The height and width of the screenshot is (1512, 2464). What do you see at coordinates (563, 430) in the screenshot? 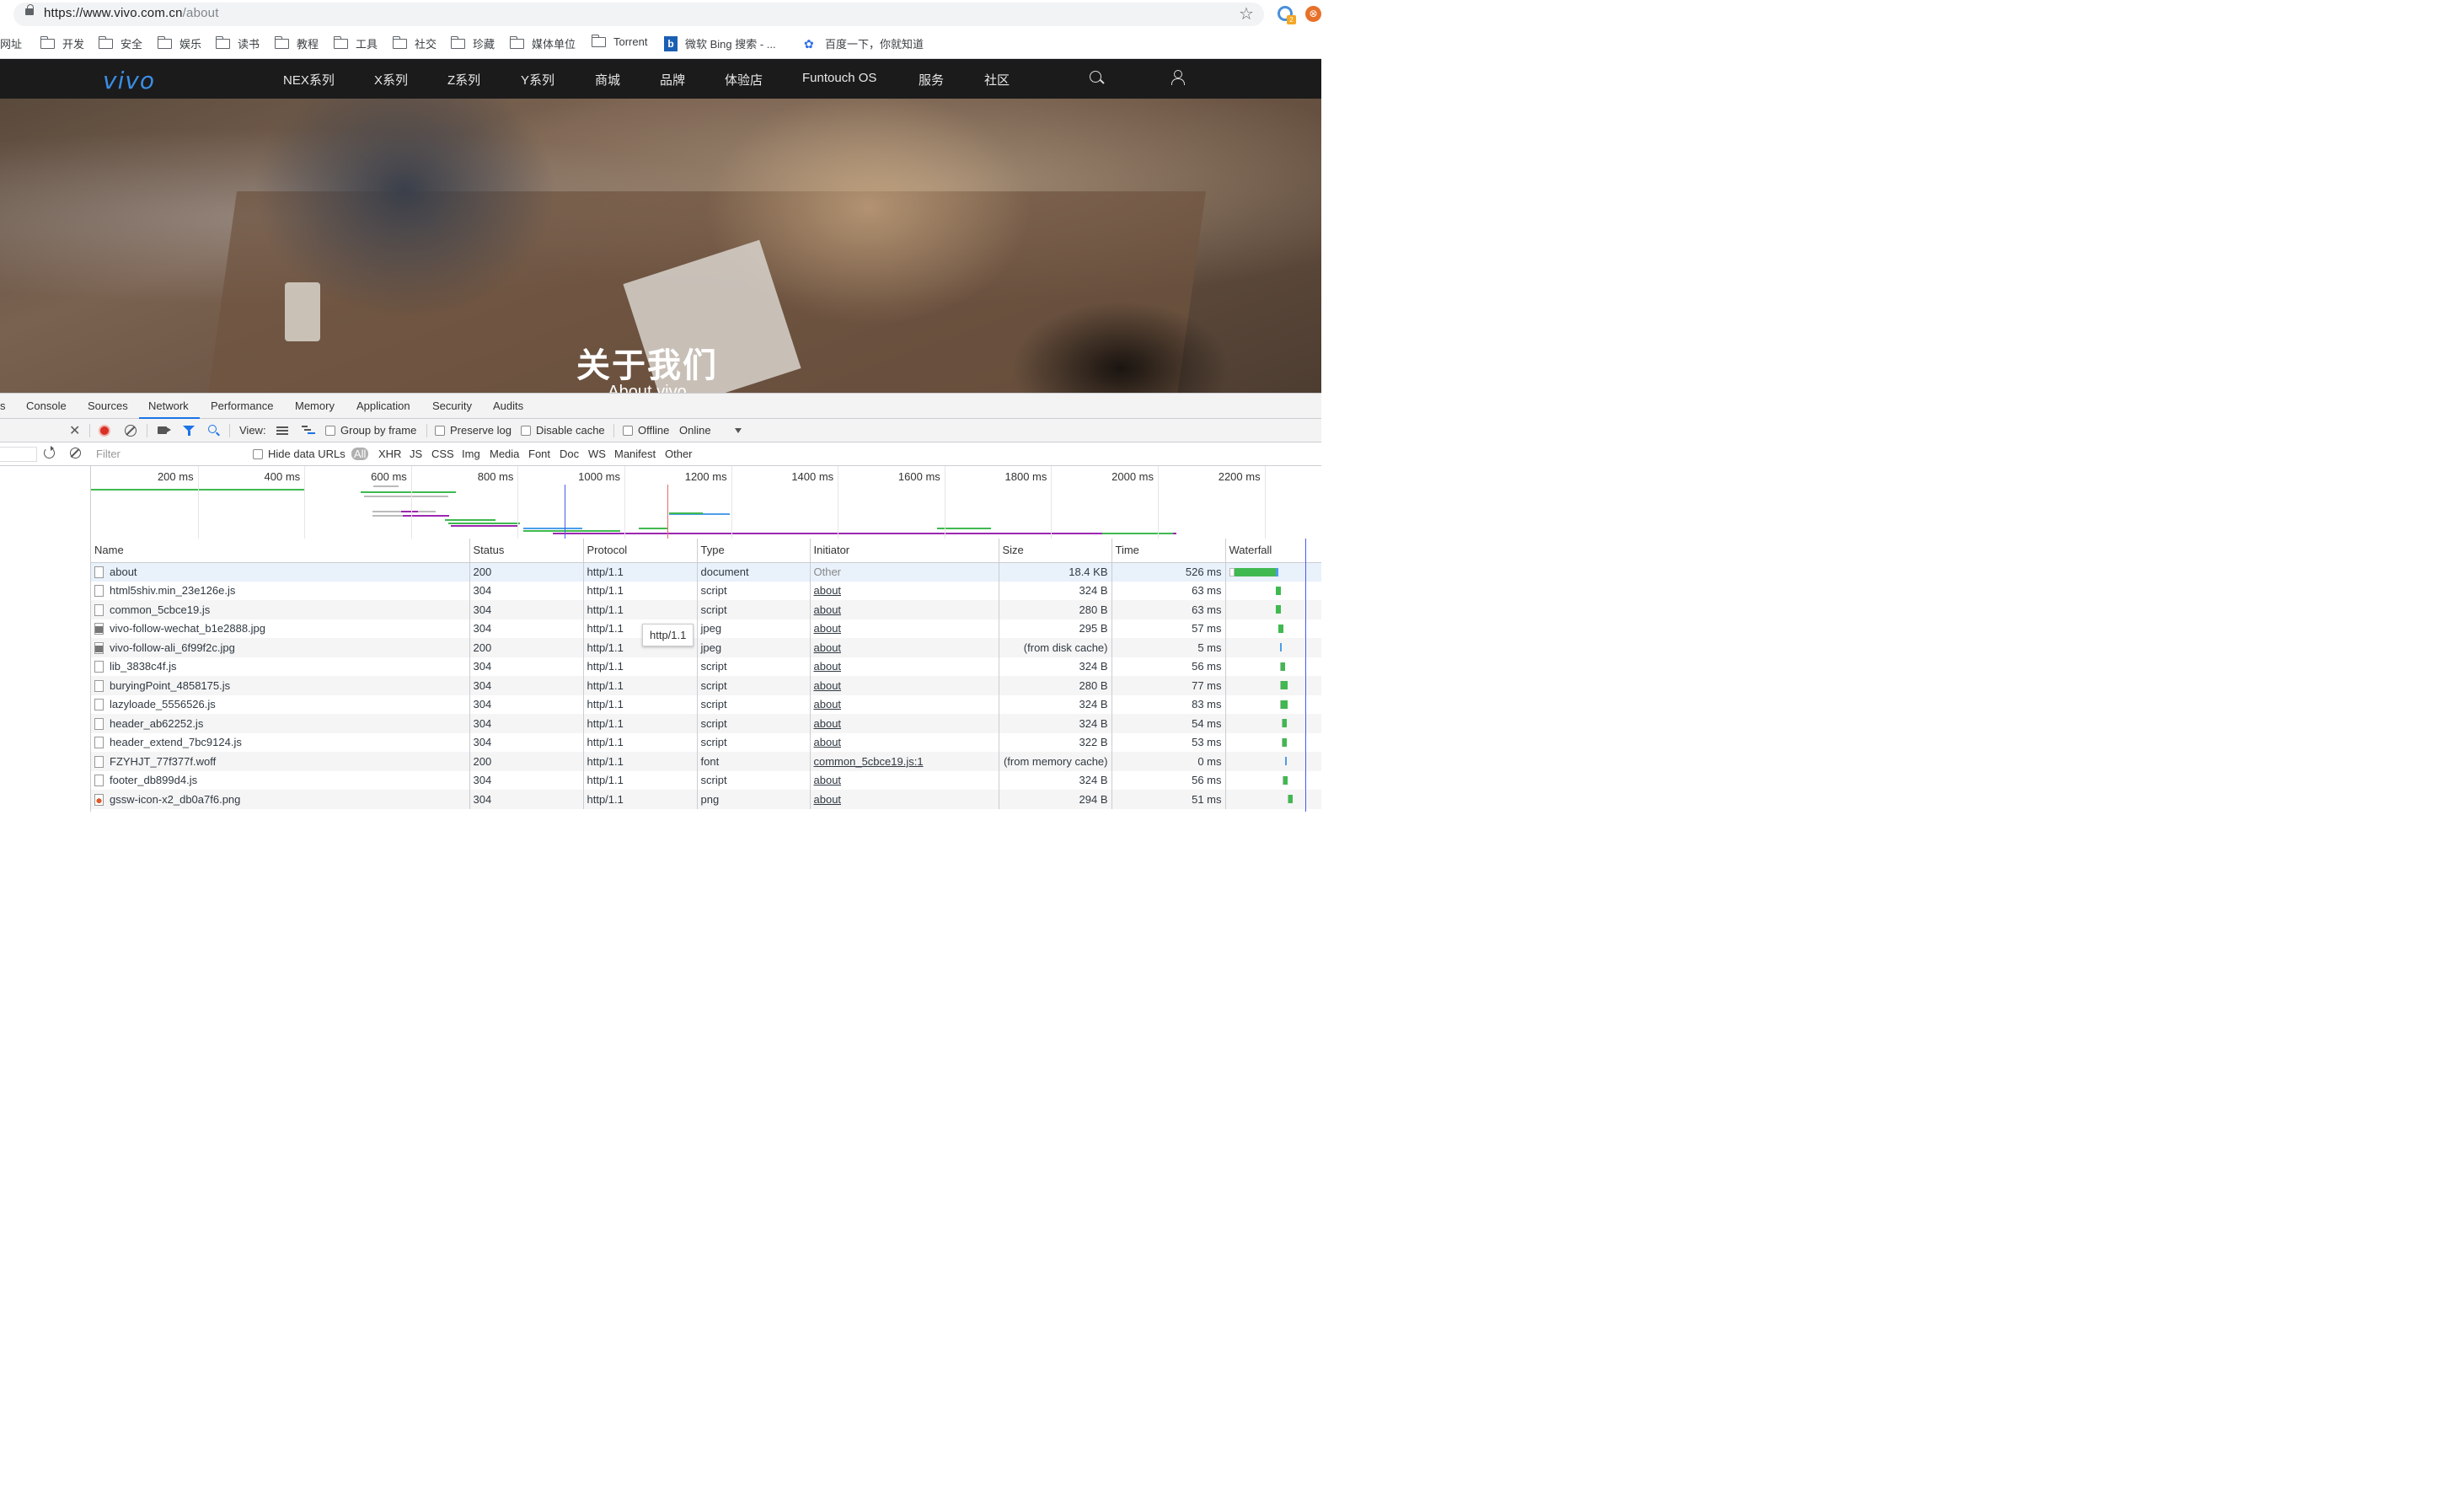
I see `disable-cache-checkbox: Disable cache` at bounding box center [563, 430].